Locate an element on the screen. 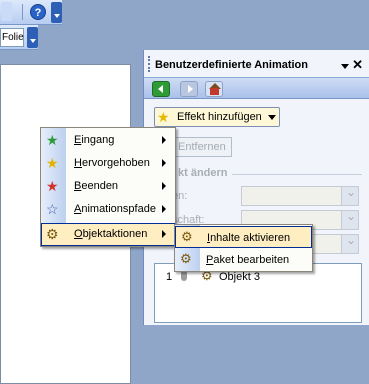 Image resolution: width=369 pixels, height=384 pixels. pane-menu-dropdown-icon is located at coordinates (345, 66).